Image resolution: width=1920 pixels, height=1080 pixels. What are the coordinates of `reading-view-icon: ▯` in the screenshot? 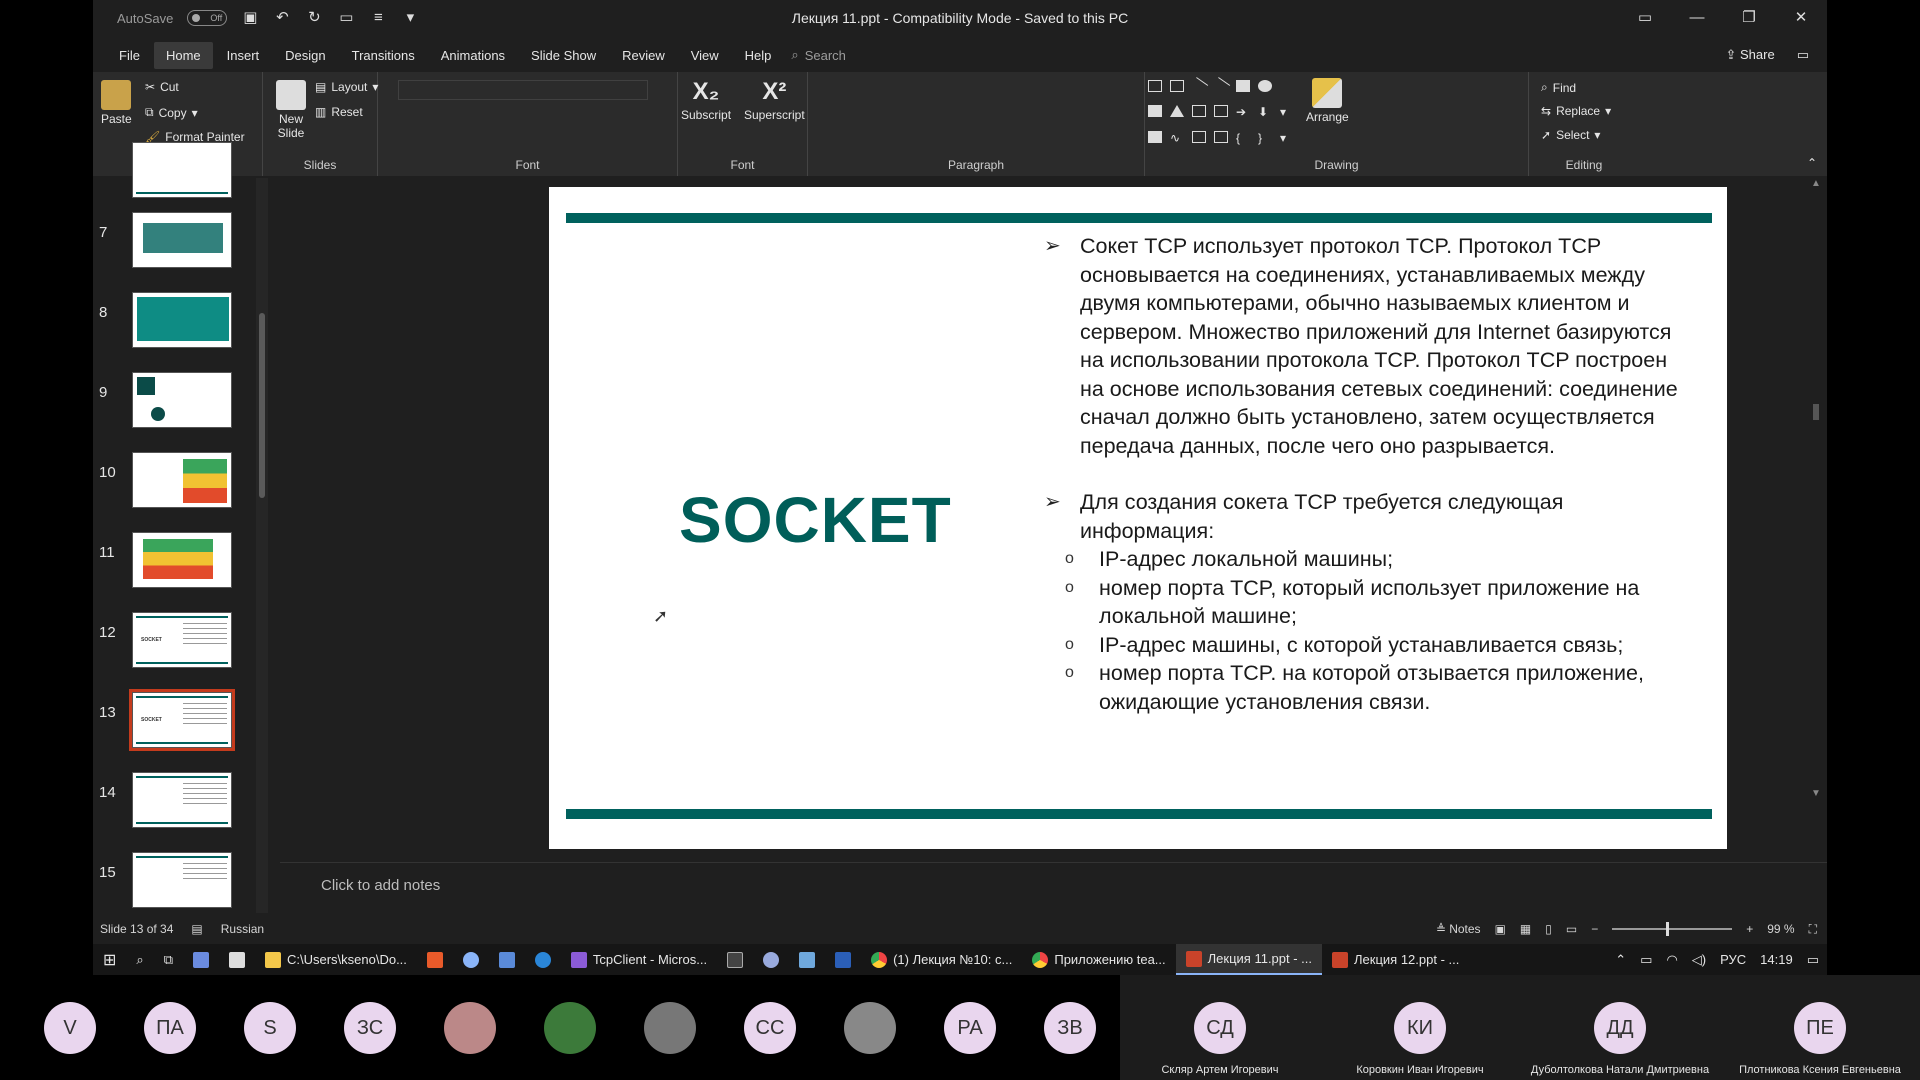 It's located at (1548, 929).